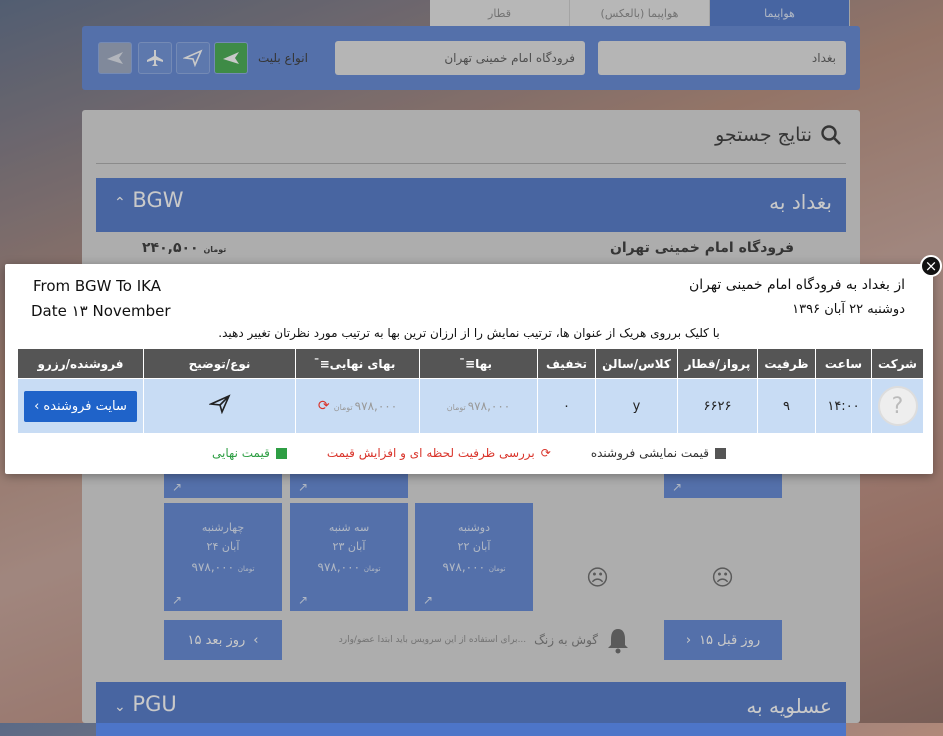  I want to click on cell-final-price: ۹۷۸,۰۰۰تومان ⟳, so click(357, 406).